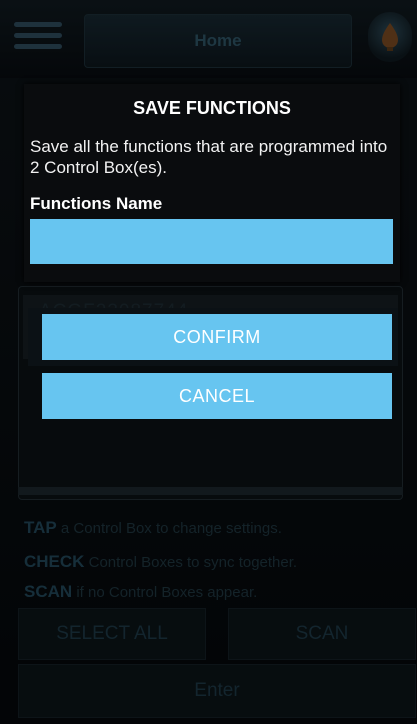 This screenshot has height=724, width=417. I want to click on confirm-button: CONFIRM, so click(217, 337).